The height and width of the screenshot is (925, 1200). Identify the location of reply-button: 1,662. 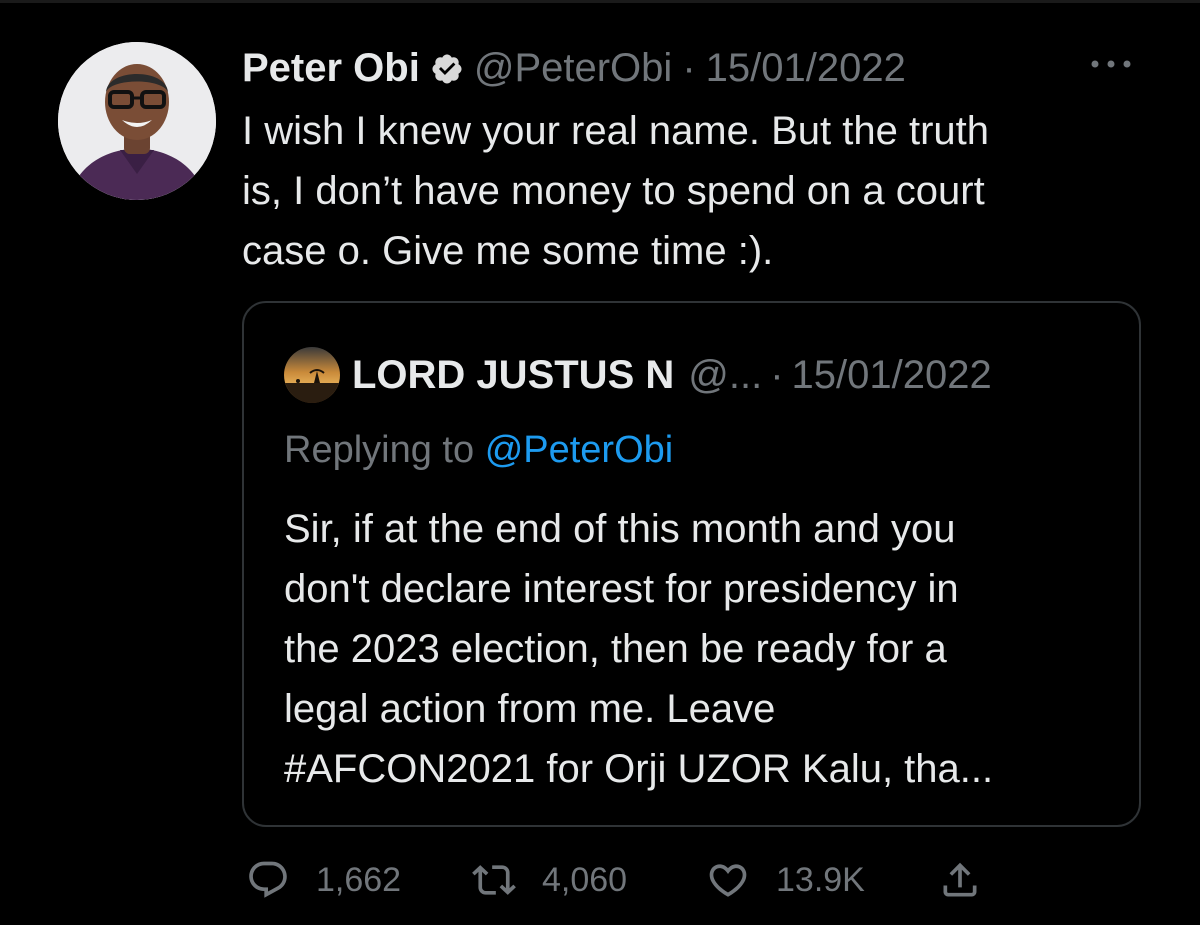
(323, 880).